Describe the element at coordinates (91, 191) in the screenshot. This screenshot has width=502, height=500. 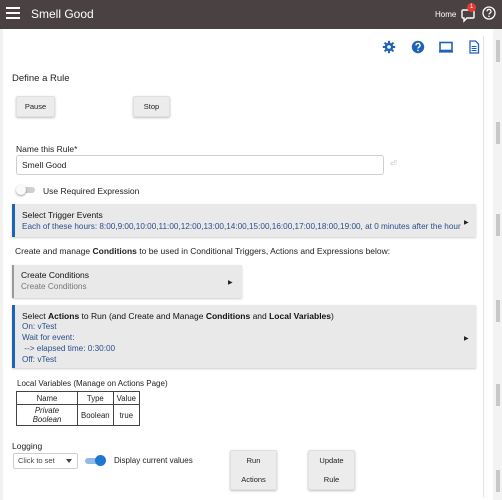
I see `required-expression-label: Use Required Expression` at that location.